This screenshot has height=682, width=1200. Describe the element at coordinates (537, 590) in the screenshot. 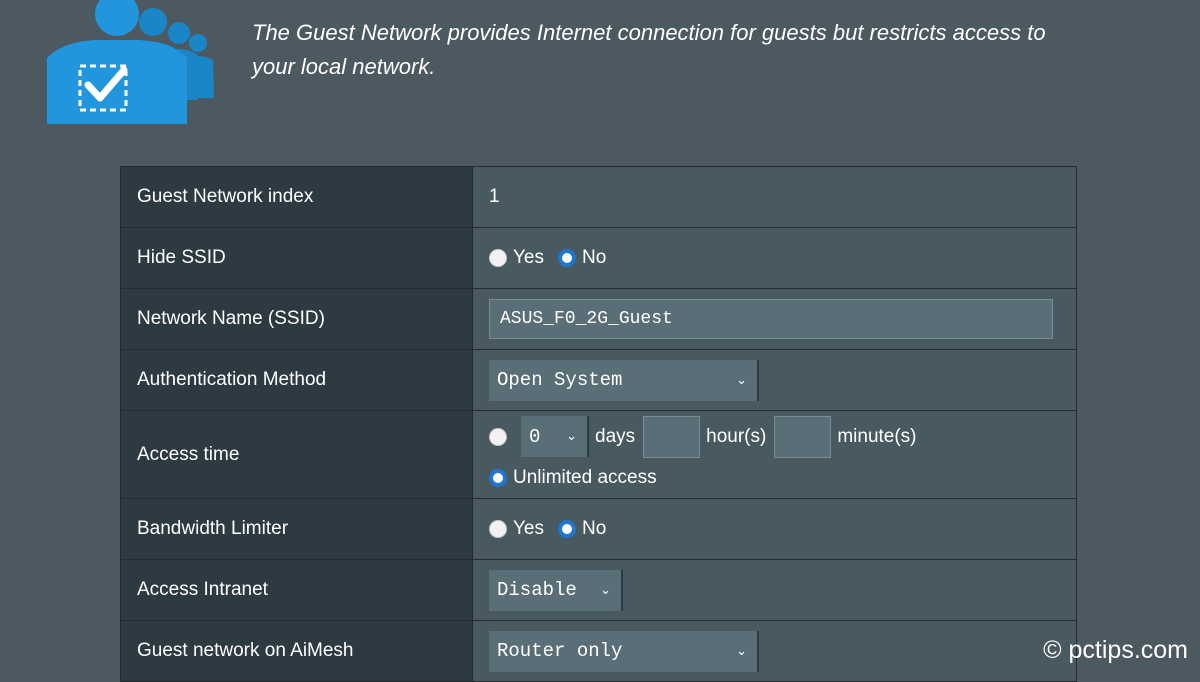

I see `access-intranet-value: Disable` at that location.